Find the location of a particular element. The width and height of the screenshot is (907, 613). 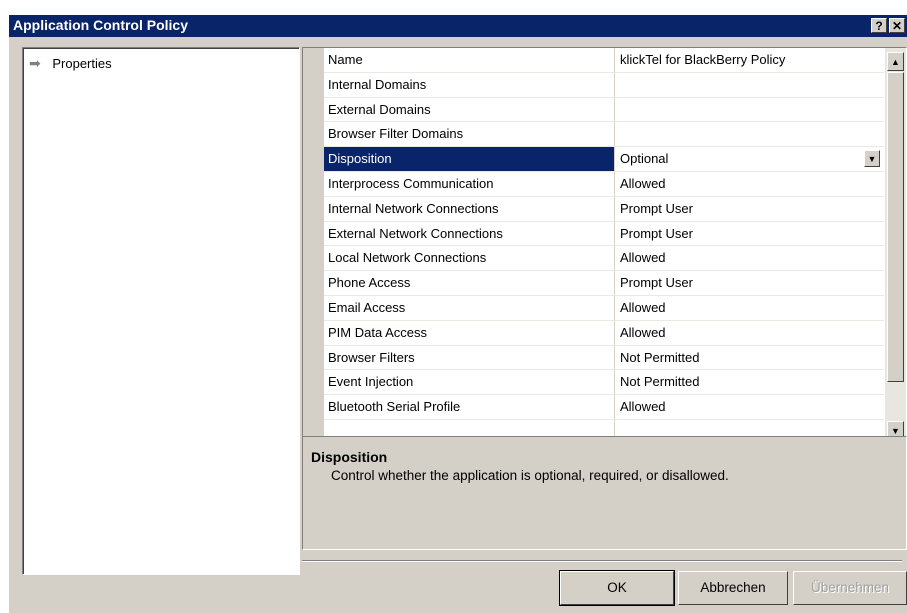

property-value-select: Optional is located at coordinates (750, 159).